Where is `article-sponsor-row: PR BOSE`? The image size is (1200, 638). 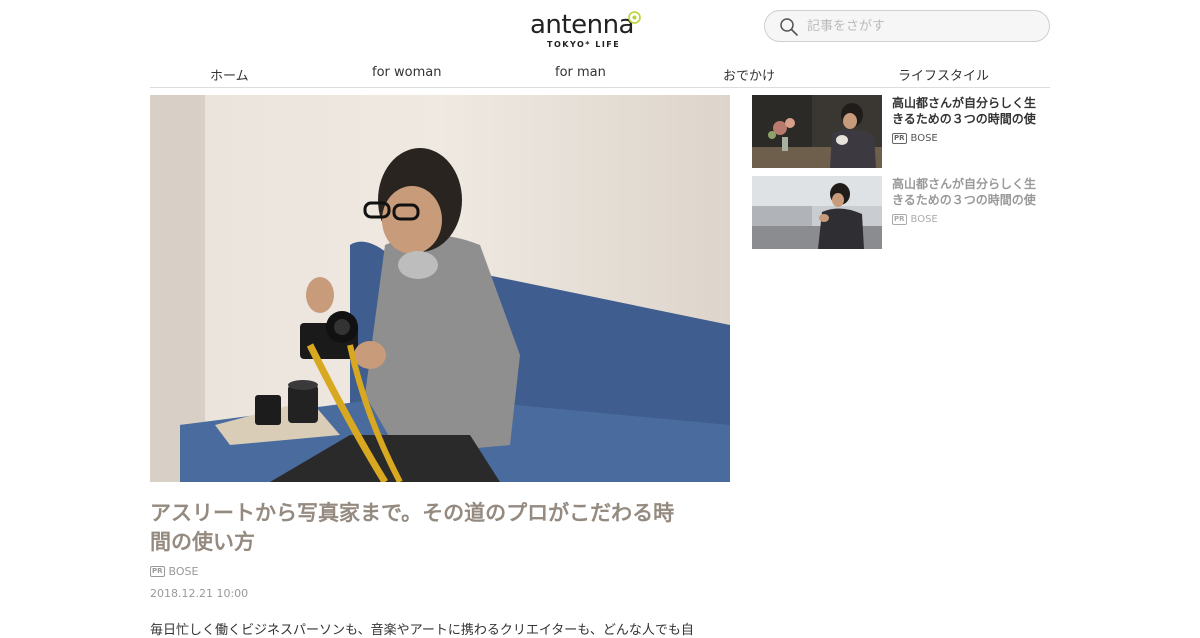
article-sponsor-row: PR BOSE is located at coordinates (174, 571).